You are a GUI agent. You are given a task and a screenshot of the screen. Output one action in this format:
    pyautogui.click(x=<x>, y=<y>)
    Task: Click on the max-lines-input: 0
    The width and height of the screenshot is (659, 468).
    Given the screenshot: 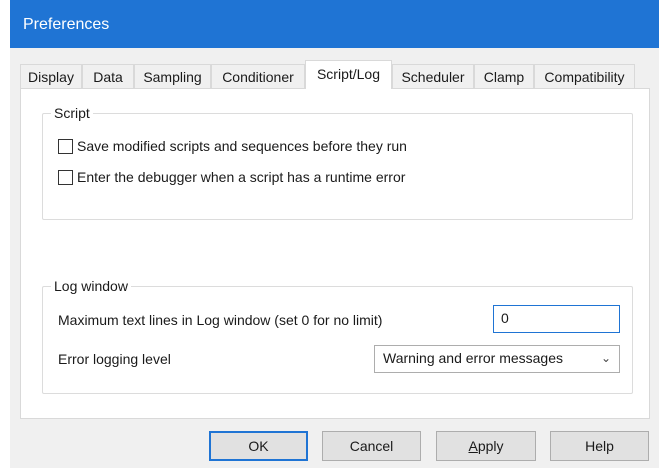 What is the action you would take?
    pyautogui.click(x=556, y=319)
    